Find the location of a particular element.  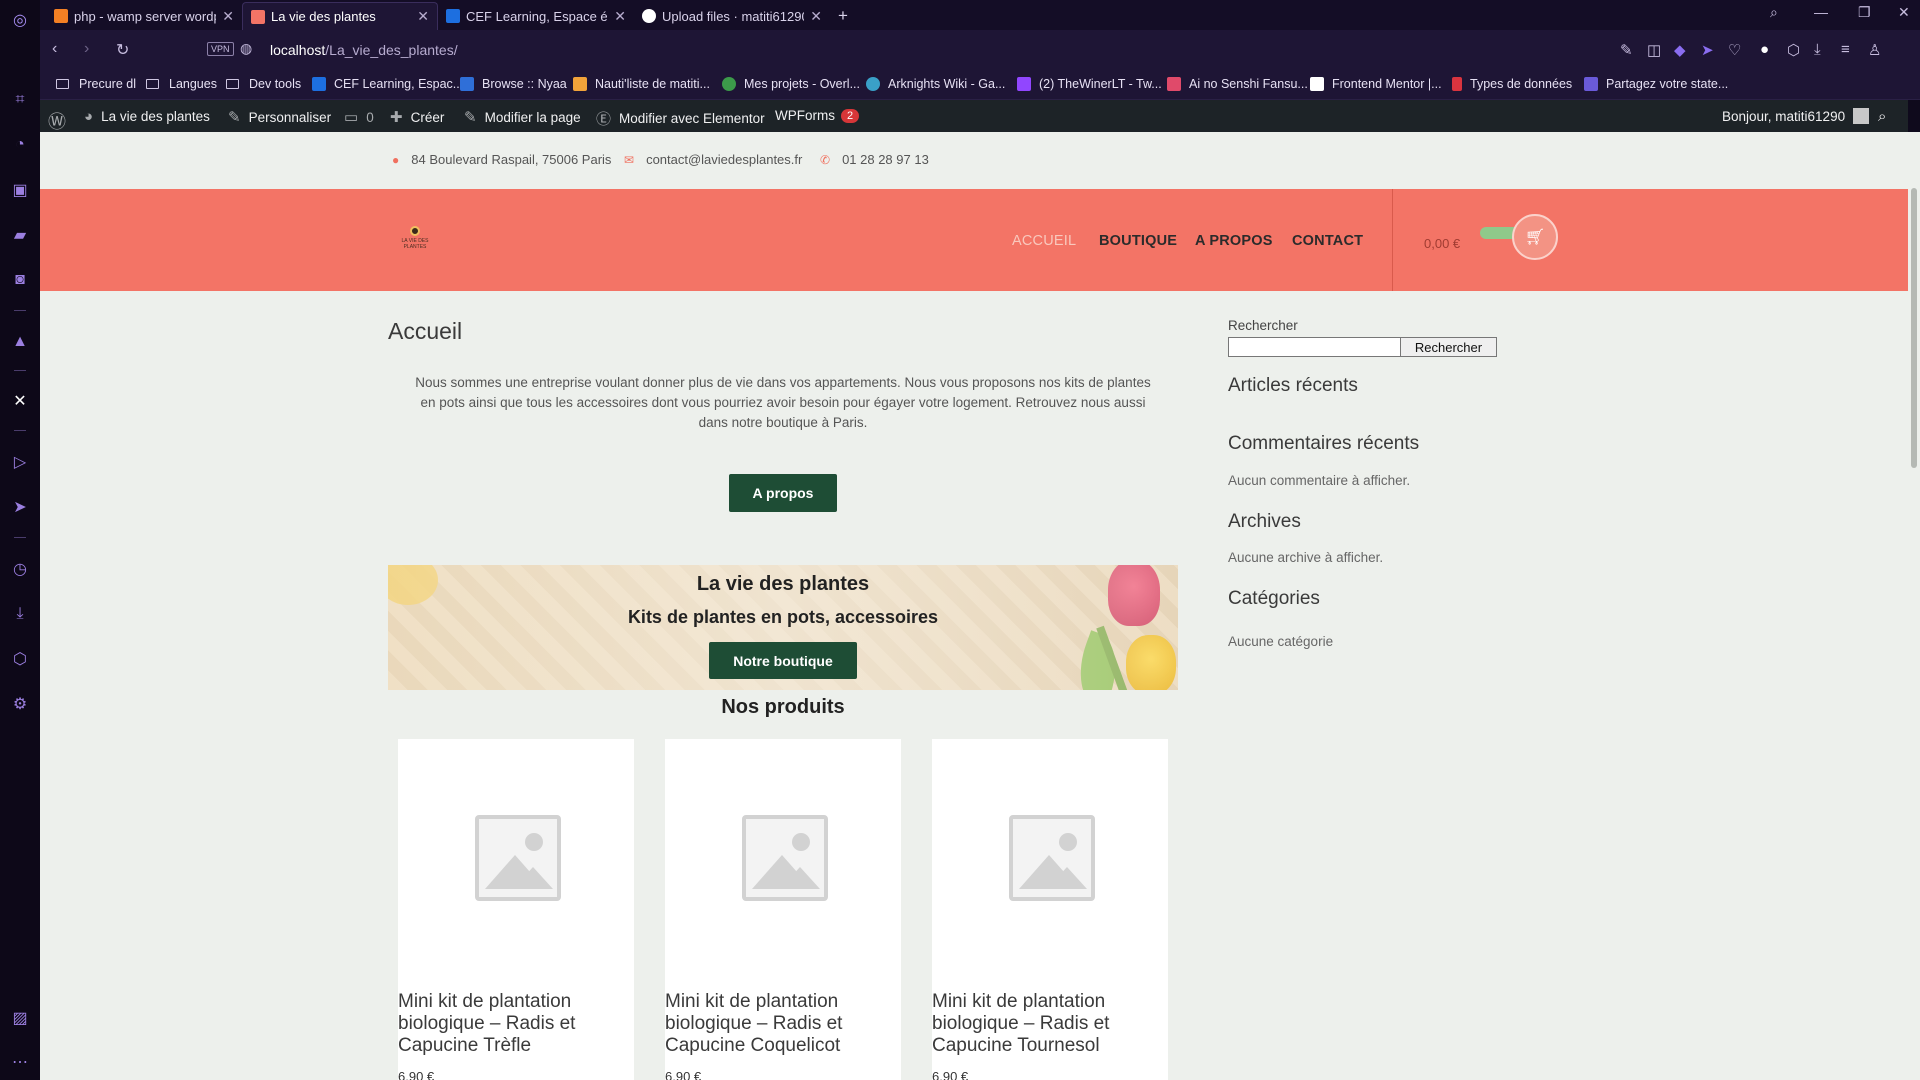

new-tab-button: + is located at coordinates (845, 16).